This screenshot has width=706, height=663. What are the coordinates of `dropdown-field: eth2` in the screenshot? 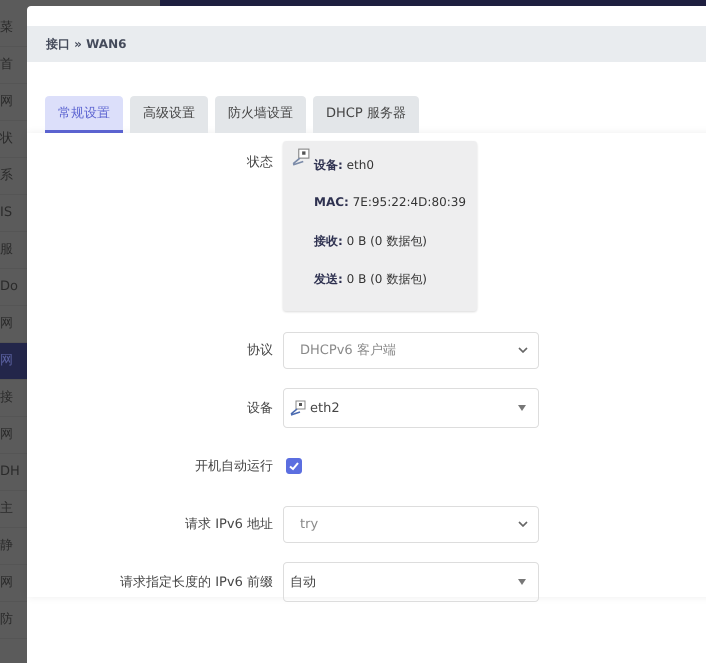 It's located at (411, 408).